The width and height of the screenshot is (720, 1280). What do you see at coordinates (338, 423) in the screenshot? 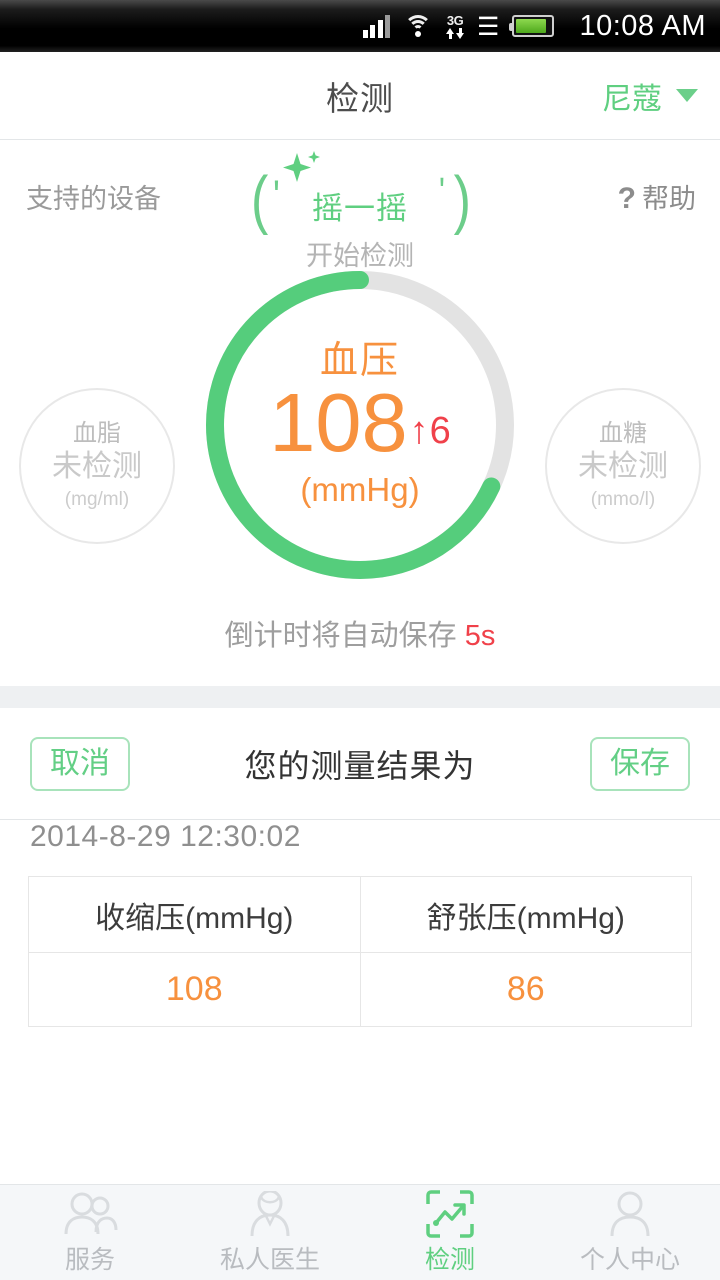
I see `gauge-value: 108` at bounding box center [338, 423].